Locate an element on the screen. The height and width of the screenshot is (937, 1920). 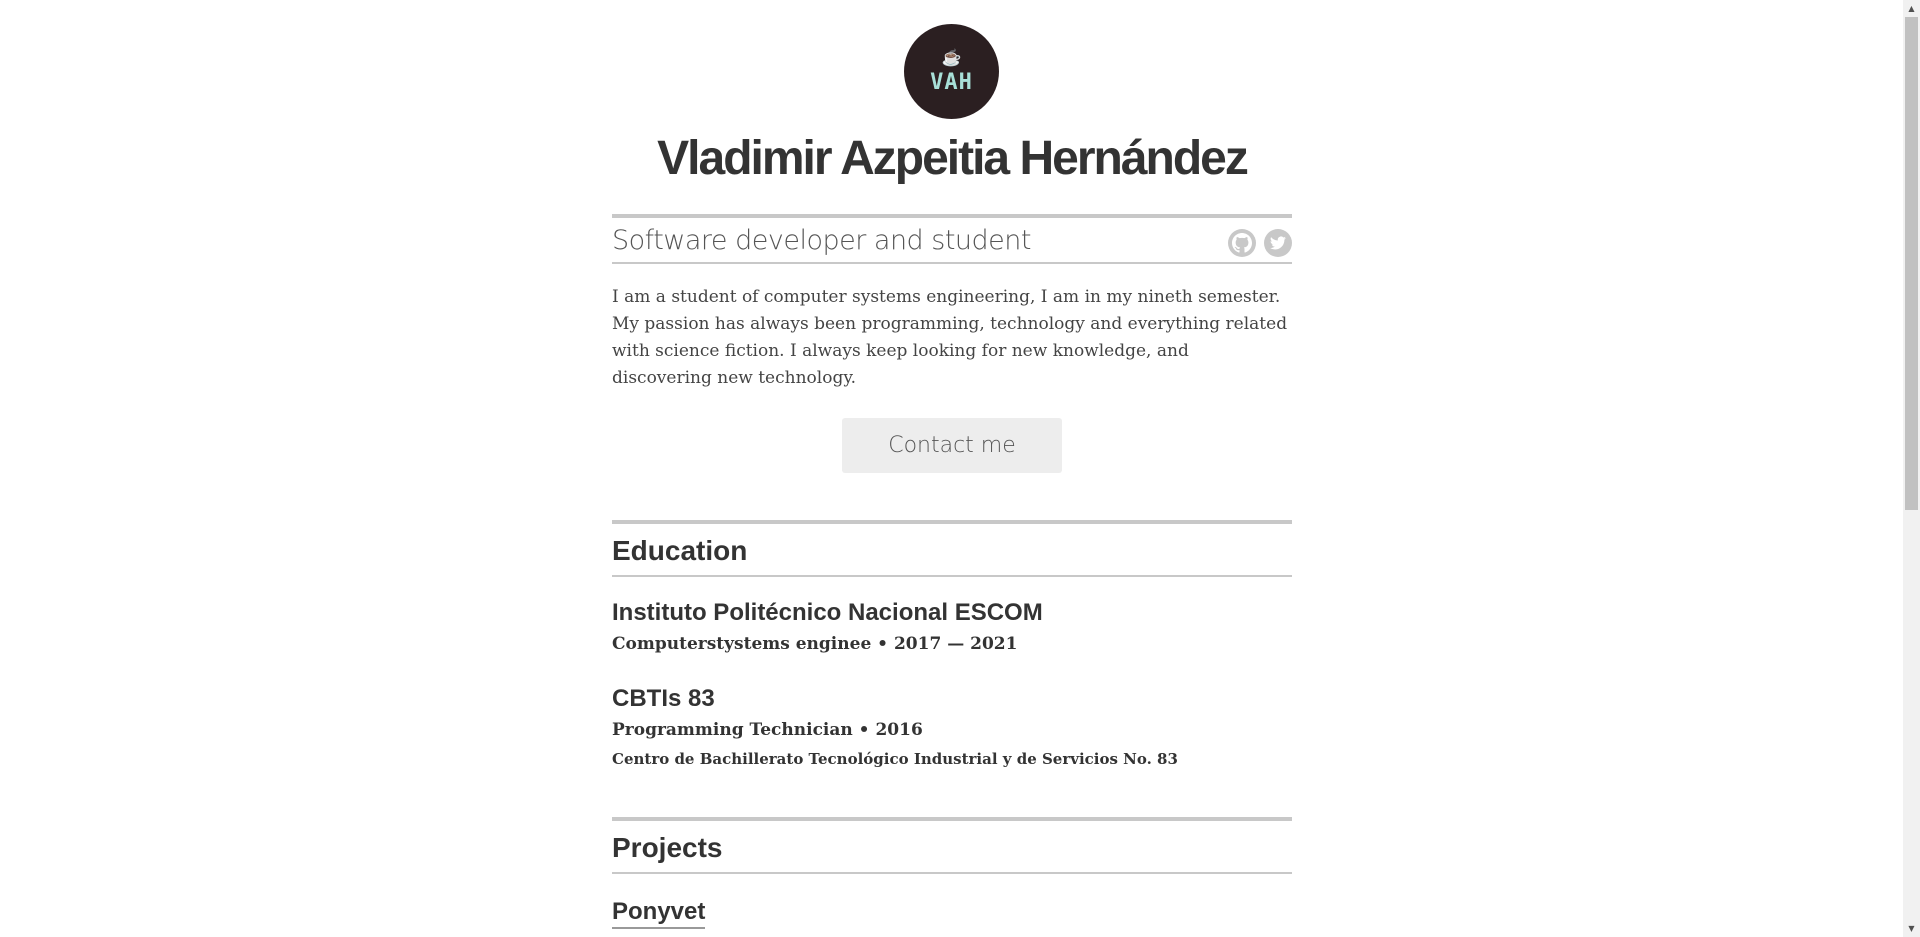
page-title: Vladimir Azpeitia Hernández is located at coordinates (953, 158).